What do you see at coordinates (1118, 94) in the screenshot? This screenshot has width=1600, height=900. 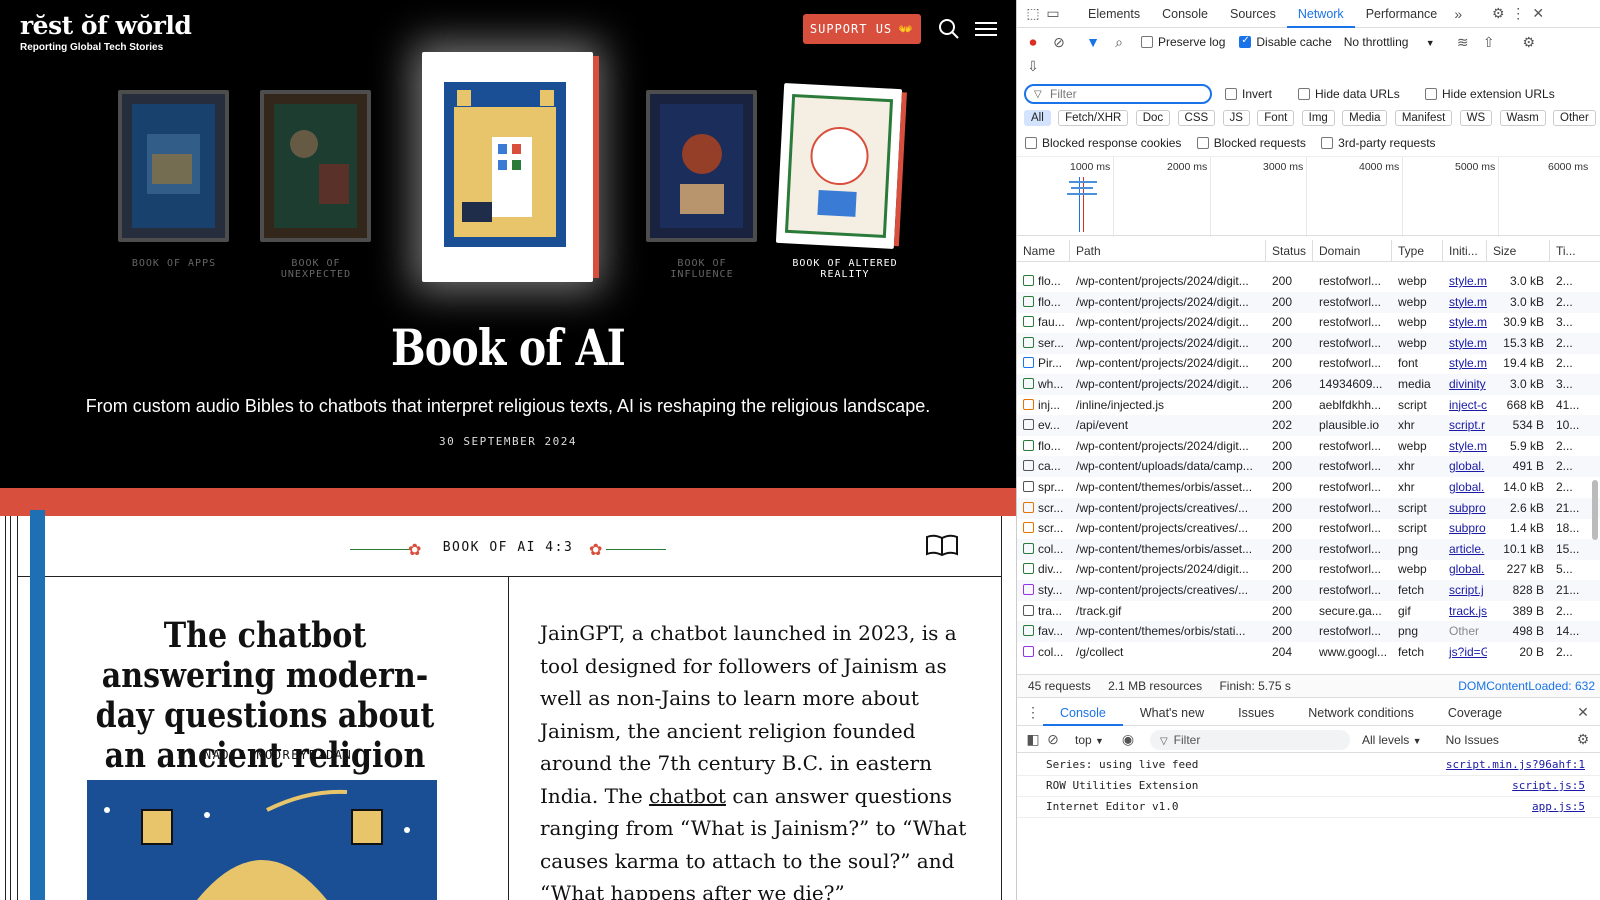 I see `network-filter-input: ▽ Filter` at bounding box center [1118, 94].